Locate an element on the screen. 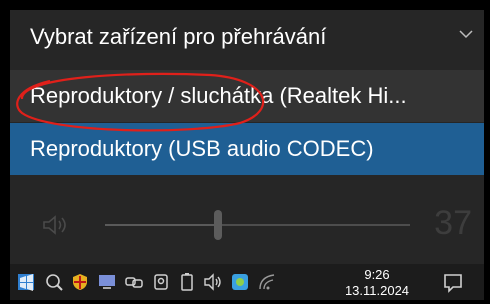 Image resolution: width=490 pixels, height=304 pixels. network-icon is located at coordinates (54, 282).